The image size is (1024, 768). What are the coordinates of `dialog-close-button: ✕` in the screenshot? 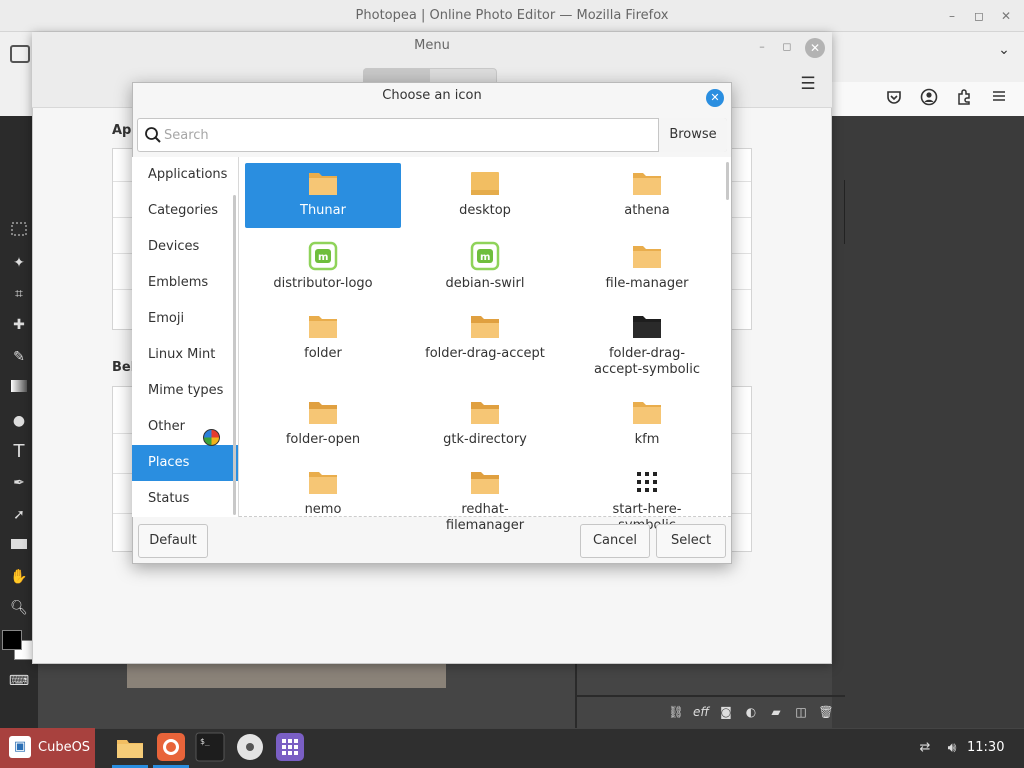 It's located at (715, 98).